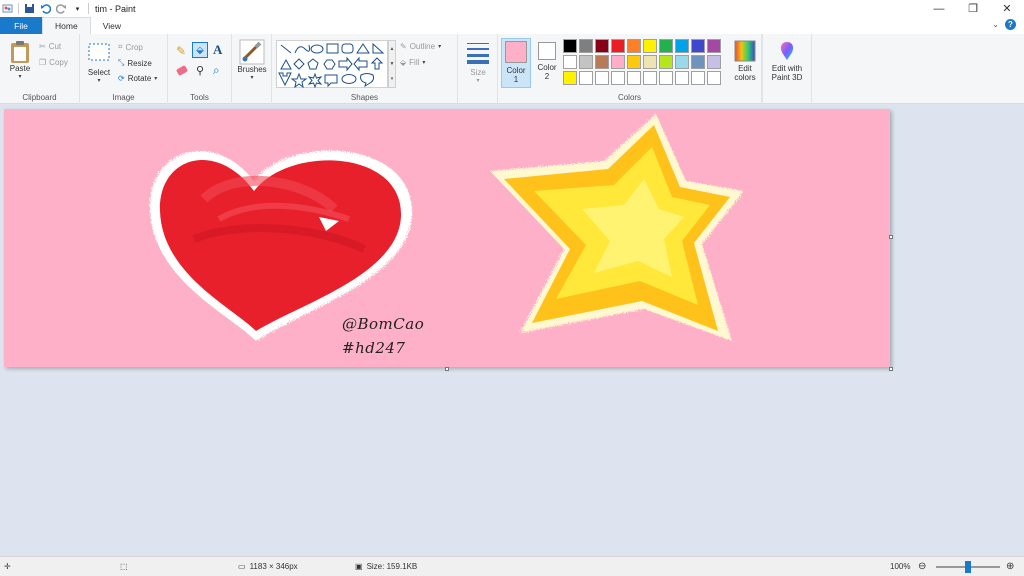  I want to click on color-spectrum-icon, so click(745, 51).